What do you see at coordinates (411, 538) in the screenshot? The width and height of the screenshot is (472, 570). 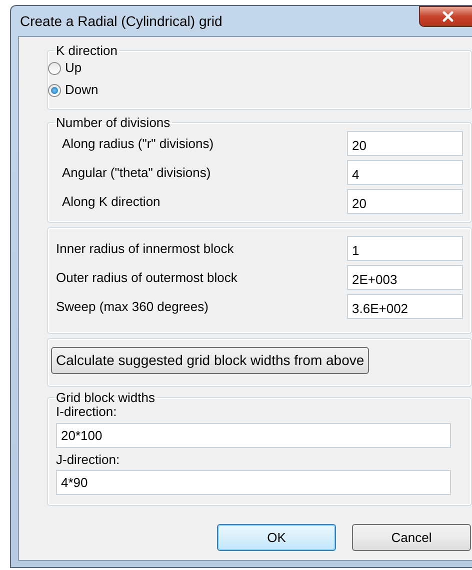 I see `cancel-button: Cancel` at bounding box center [411, 538].